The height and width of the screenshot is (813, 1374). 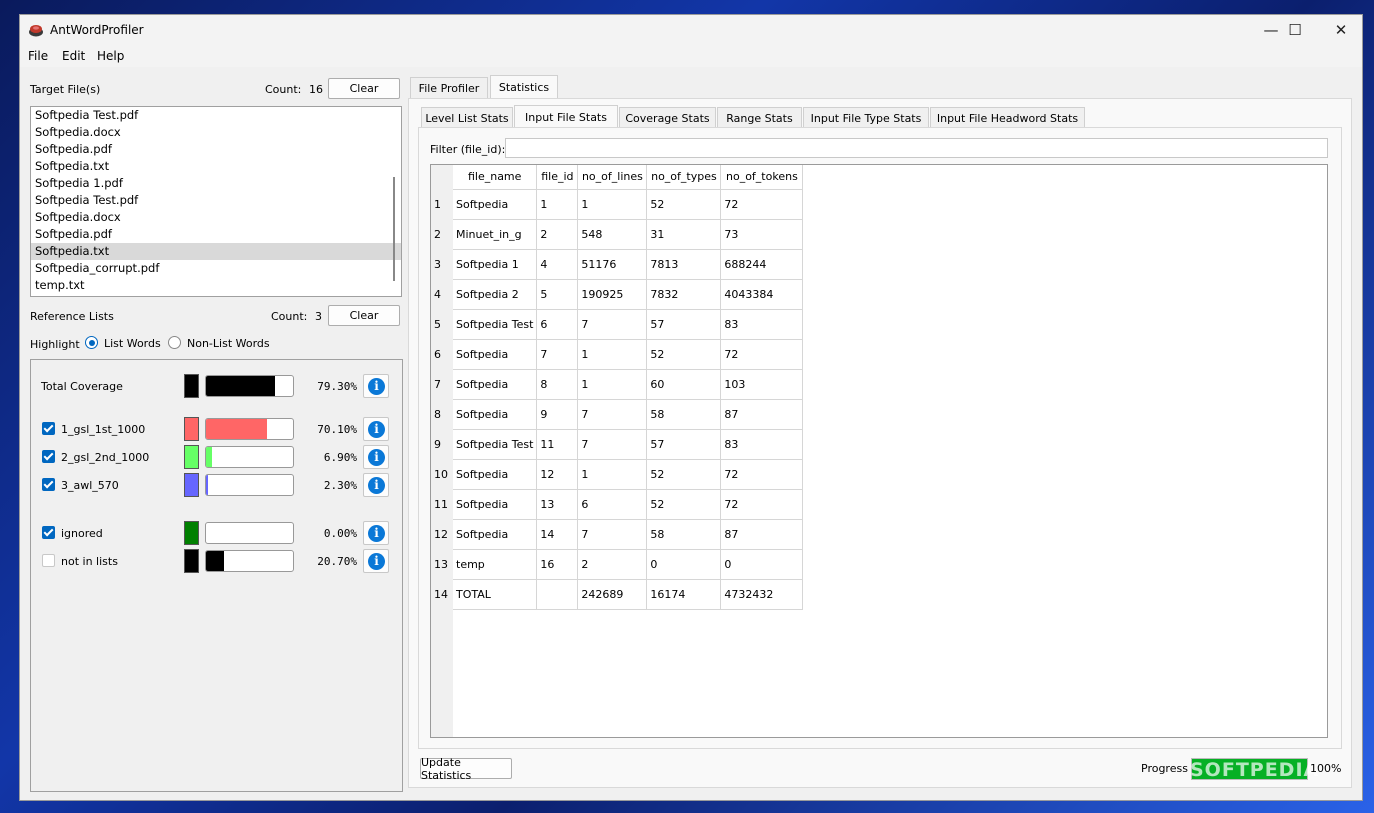 What do you see at coordinates (364, 315) in the screenshot?
I see `reference-clear-button: Clear` at bounding box center [364, 315].